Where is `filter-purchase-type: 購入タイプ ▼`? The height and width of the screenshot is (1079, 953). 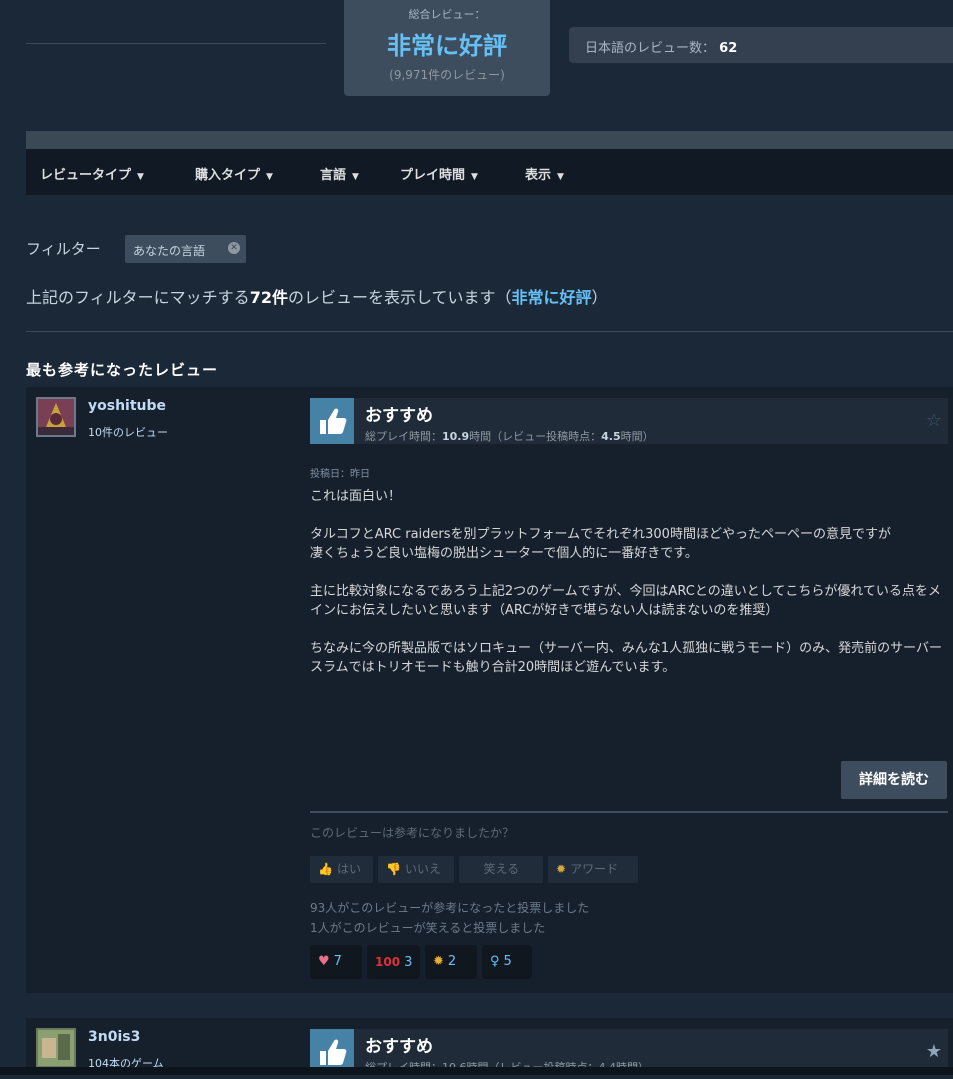 filter-purchase-type: 購入タイプ ▼ is located at coordinates (234, 173).